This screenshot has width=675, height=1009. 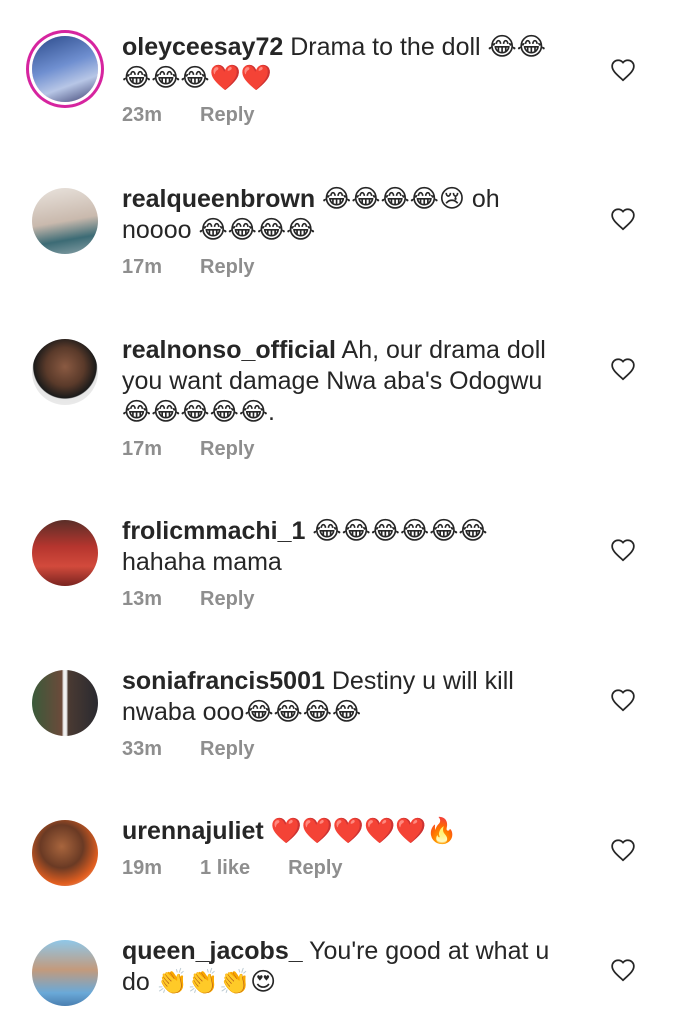 What do you see at coordinates (142, 868) in the screenshot?
I see `comment-time: 19m` at bounding box center [142, 868].